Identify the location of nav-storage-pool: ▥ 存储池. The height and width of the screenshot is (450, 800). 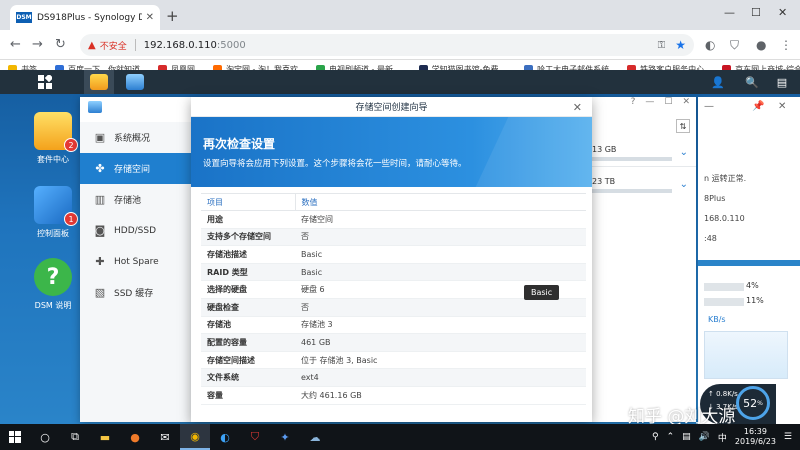
(135, 199).